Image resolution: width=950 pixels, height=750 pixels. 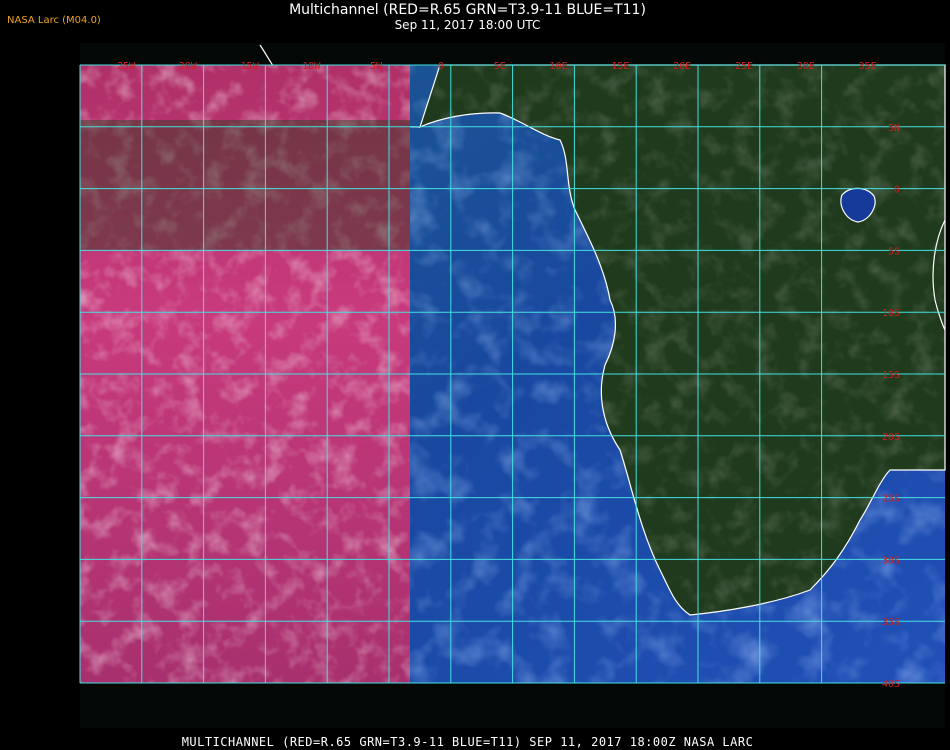 I want to click on longitude-label: 5W, so click(x=376, y=66).